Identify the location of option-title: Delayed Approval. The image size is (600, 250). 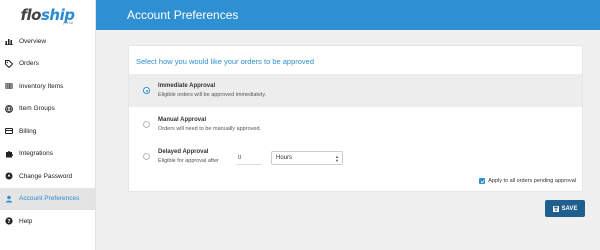
(183, 152).